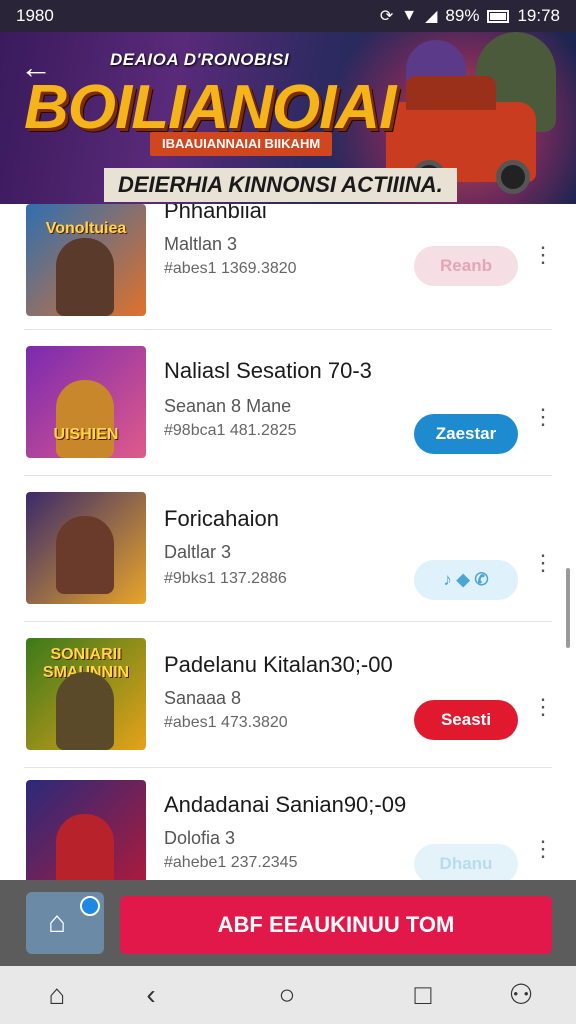 This screenshot has width=576, height=1024. I want to click on list-item-subtitle: Sanaaa 8, so click(203, 698).